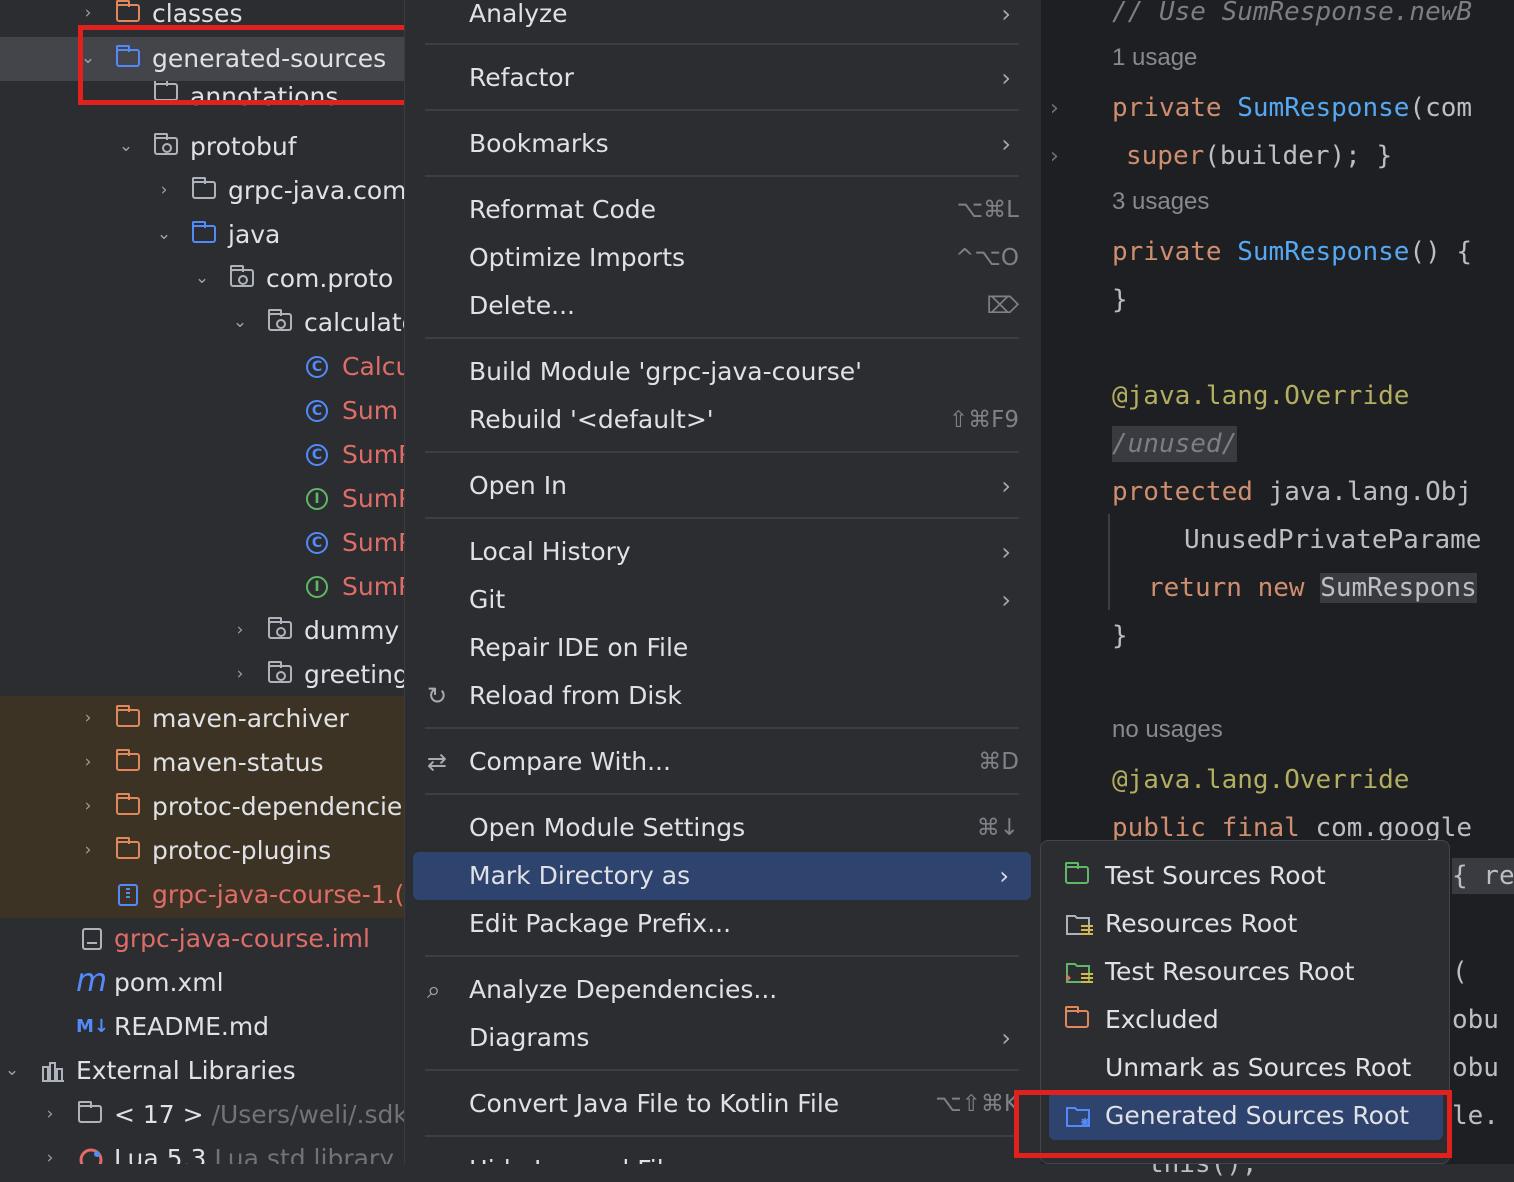 Image resolution: width=1514 pixels, height=1182 pixels. Describe the element at coordinates (723, 144) in the screenshot. I see `menu-item-bookmarks: Bookmarks ›` at that location.